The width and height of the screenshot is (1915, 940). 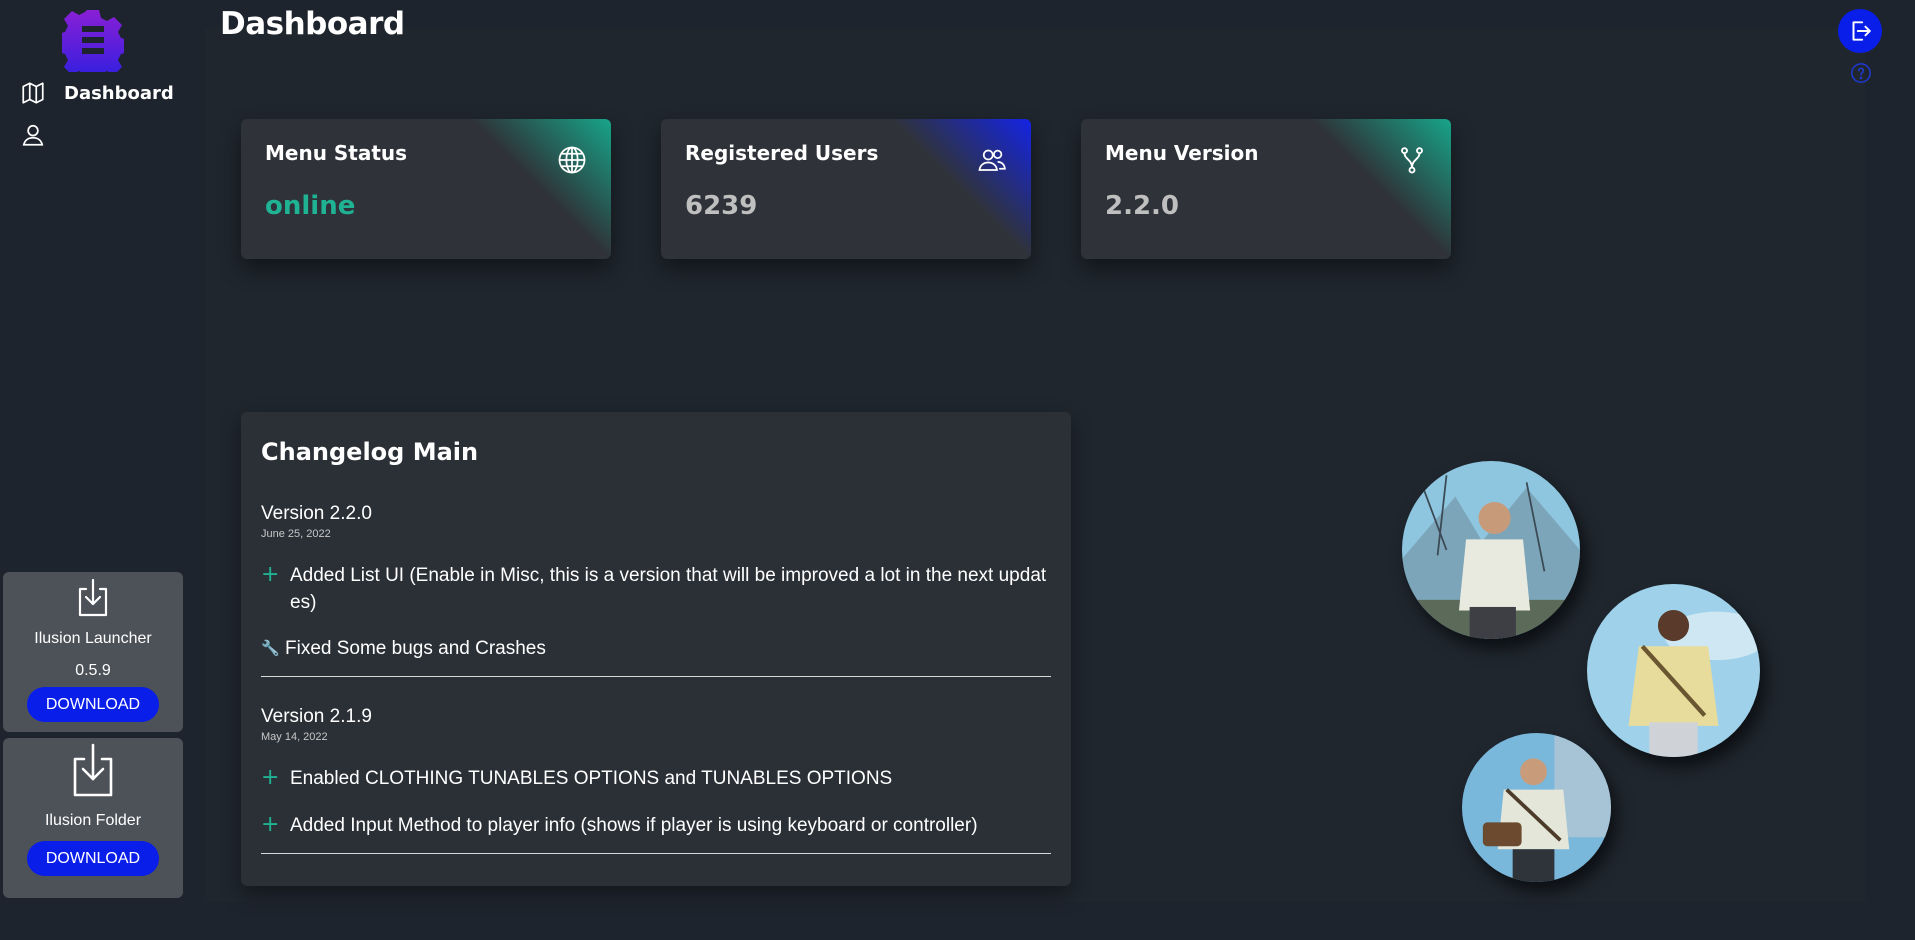 What do you see at coordinates (33, 93) in the screenshot?
I see `map-icon` at bounding box center [33, 93].